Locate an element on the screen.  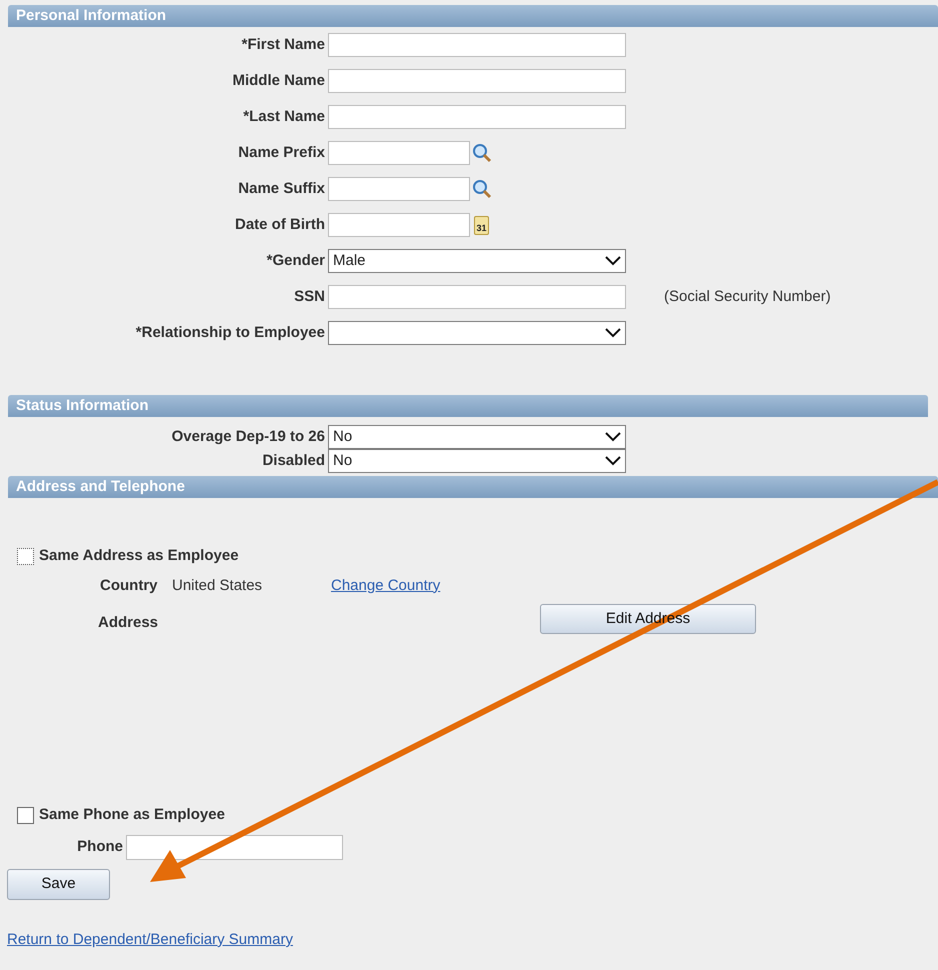
date-input is located at coordinates (399, 225).